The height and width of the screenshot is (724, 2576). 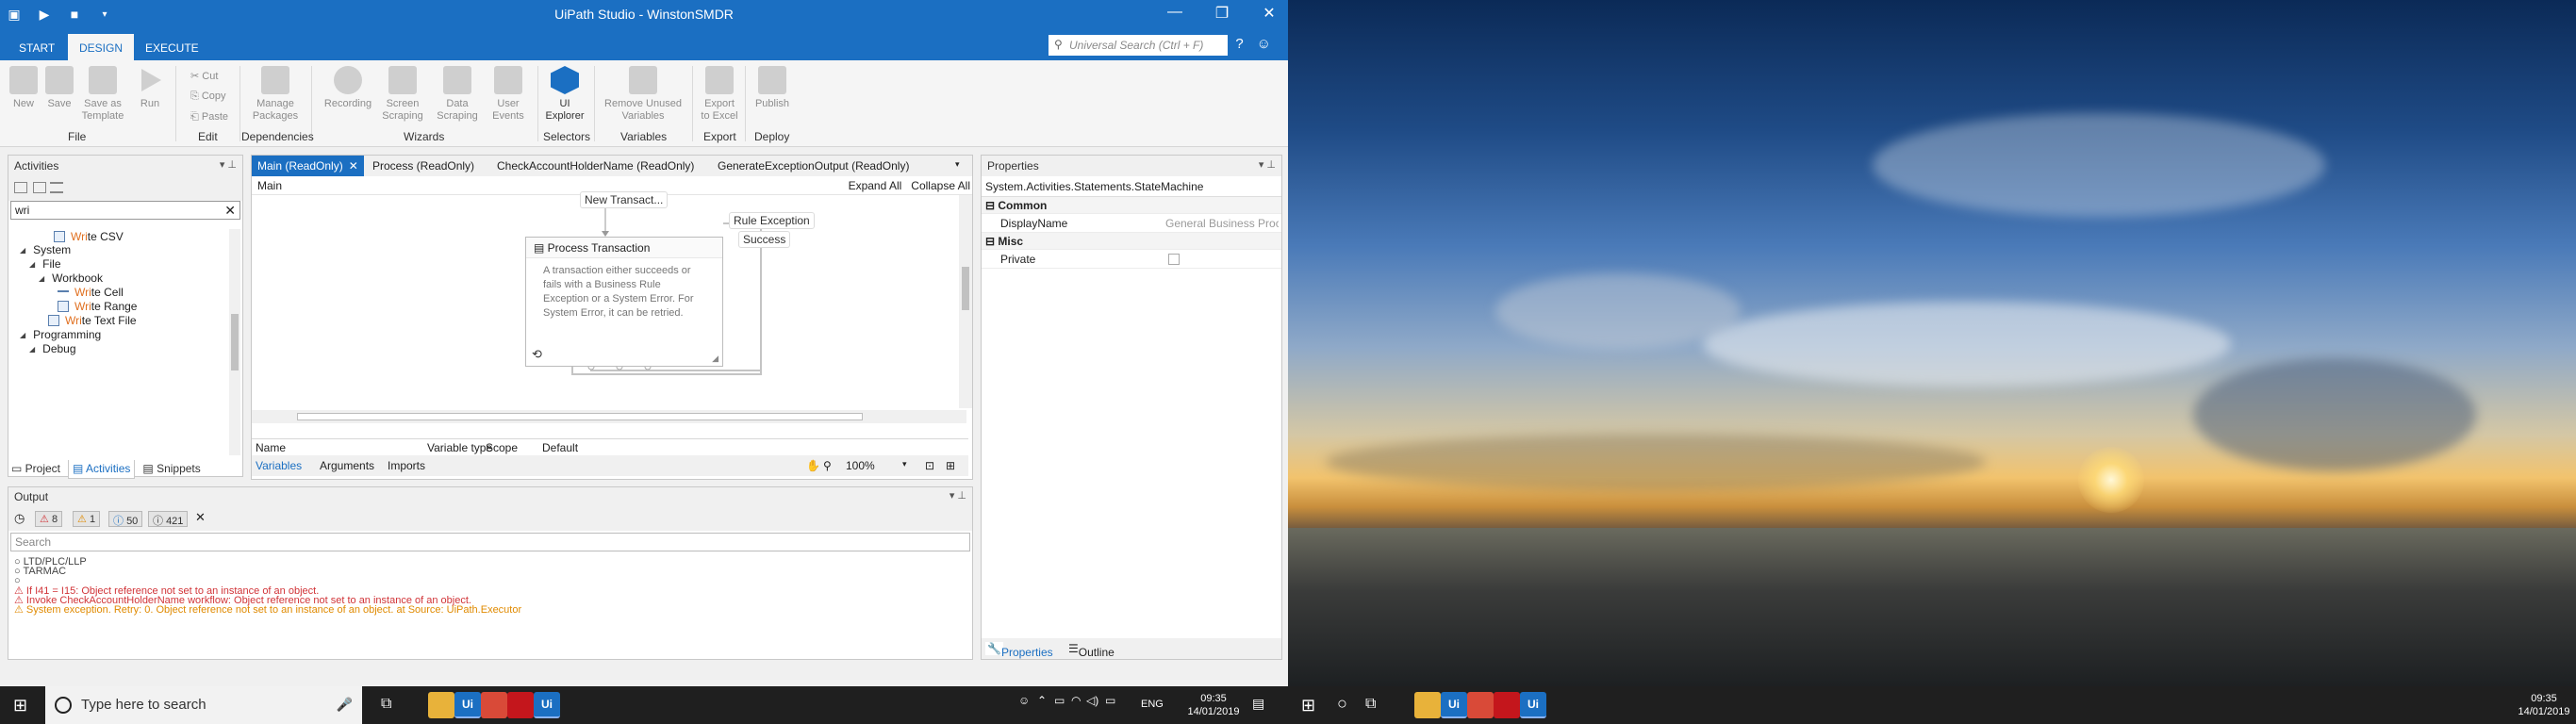 What do you see at coordinates (209, 117) in the screenshot?
I see `paste-button: ⎗ Paste` at bounding box center [209, 117].